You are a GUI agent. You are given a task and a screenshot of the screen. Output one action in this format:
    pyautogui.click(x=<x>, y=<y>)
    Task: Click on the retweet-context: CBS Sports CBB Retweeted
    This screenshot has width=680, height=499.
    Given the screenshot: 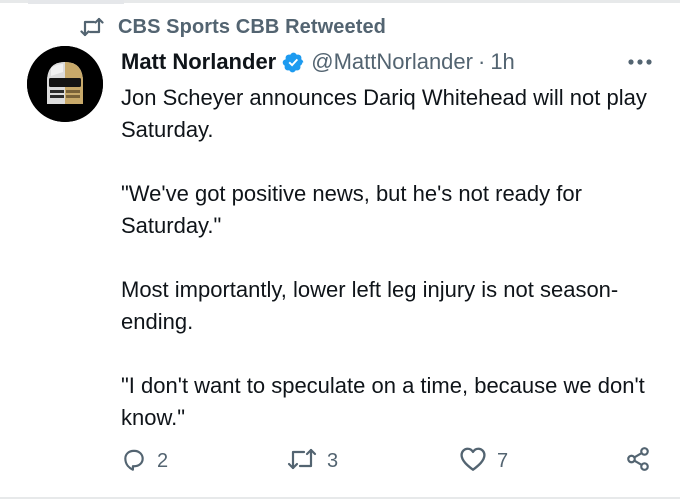 What is the action you would take?
    pyautogui.click(x=233, y=27)
    